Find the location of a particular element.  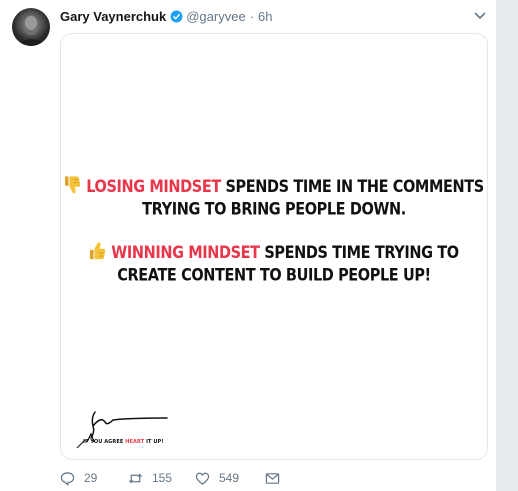

direct-message-button is located at coordinates (272, 478).